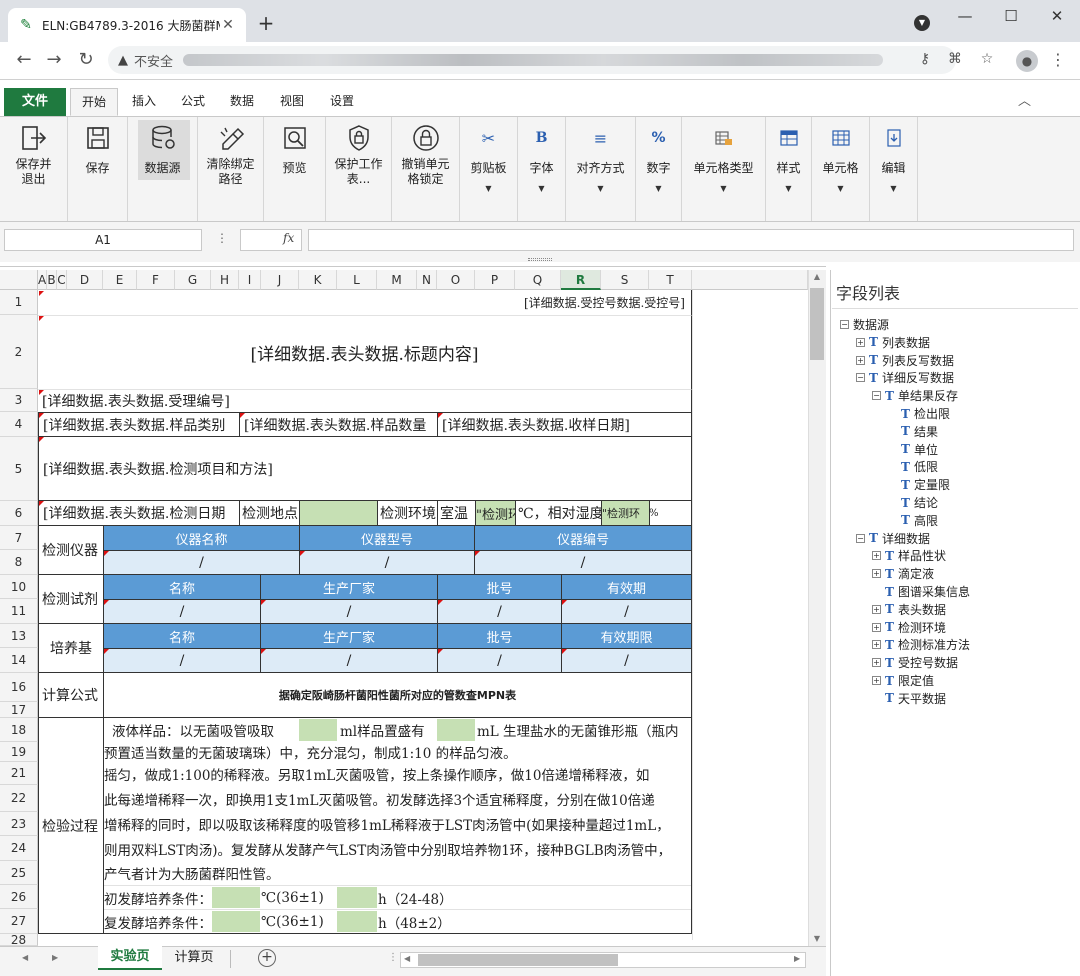  Describe the element at coordinates (182, 611) in the screenshot. I see `reagent-name-cell: /` at that location.